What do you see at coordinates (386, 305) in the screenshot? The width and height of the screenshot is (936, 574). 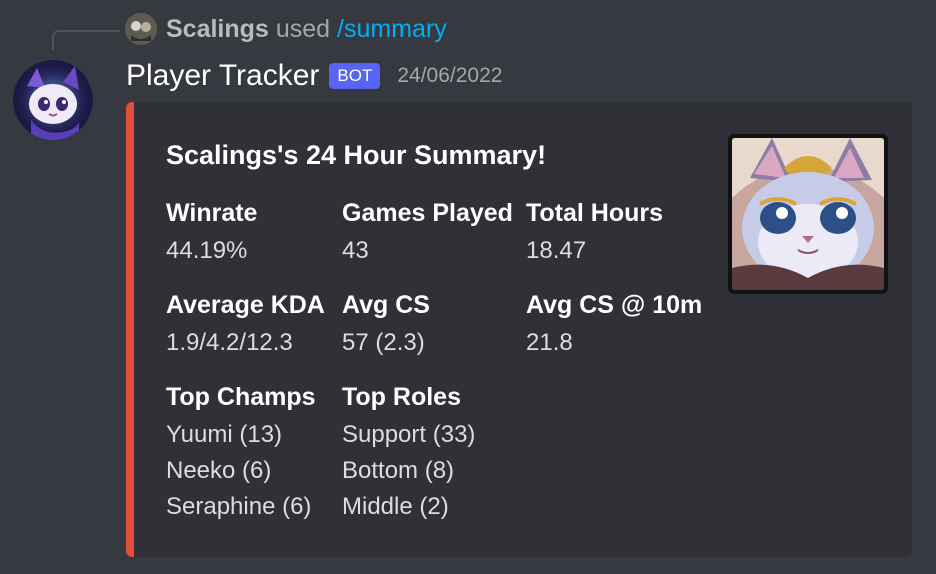 I see `field-name: Avg CS` at bounding box center [386, 305].